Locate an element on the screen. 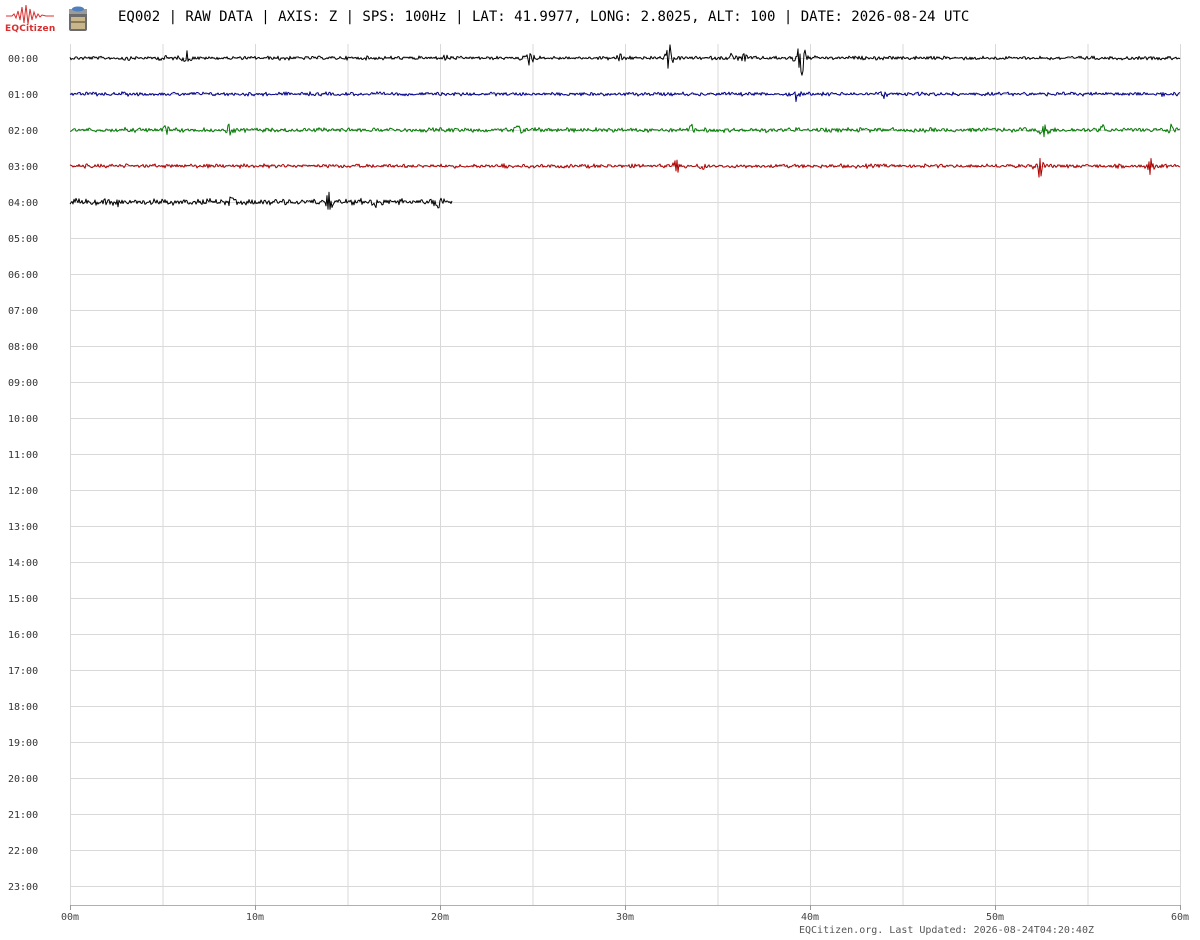 The width and height of the screenshot is (1200, 940). x-tick-label: 00m is located at coordinates (70, 917).